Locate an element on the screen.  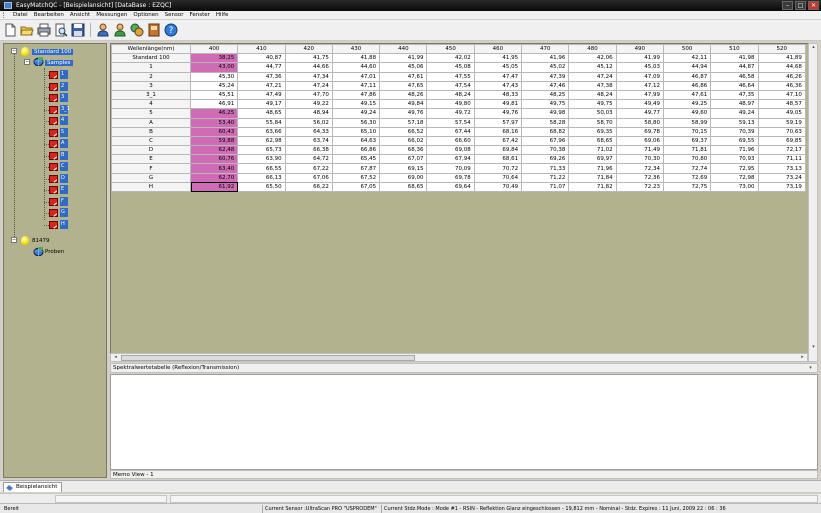
menu-fenster: Fenster is located at coordinates (200, 15).